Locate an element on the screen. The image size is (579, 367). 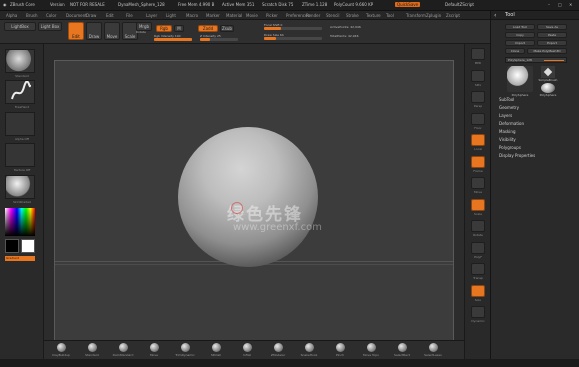
import-button: Import is located at coordinates (520, 43).